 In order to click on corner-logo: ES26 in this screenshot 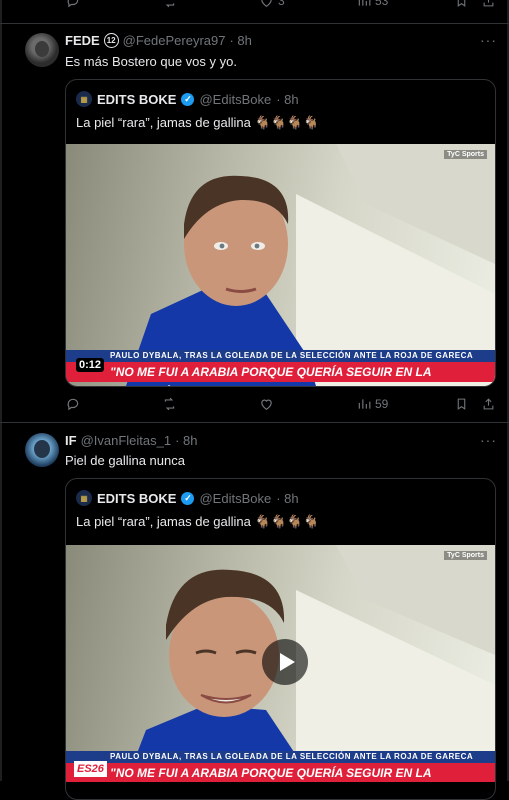, I will do `click(90, 769)`.